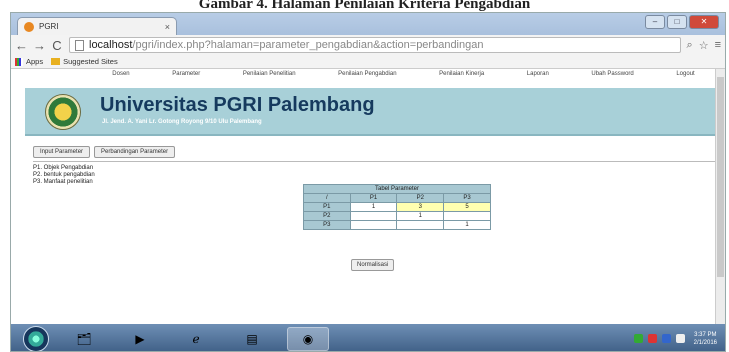 The image size is (729, 352). What do you see at coordinates (135, 152) in the screenshot?
I see `compare-parameter-button: Perbandingan Parameter` at bounding box center [135, 152].